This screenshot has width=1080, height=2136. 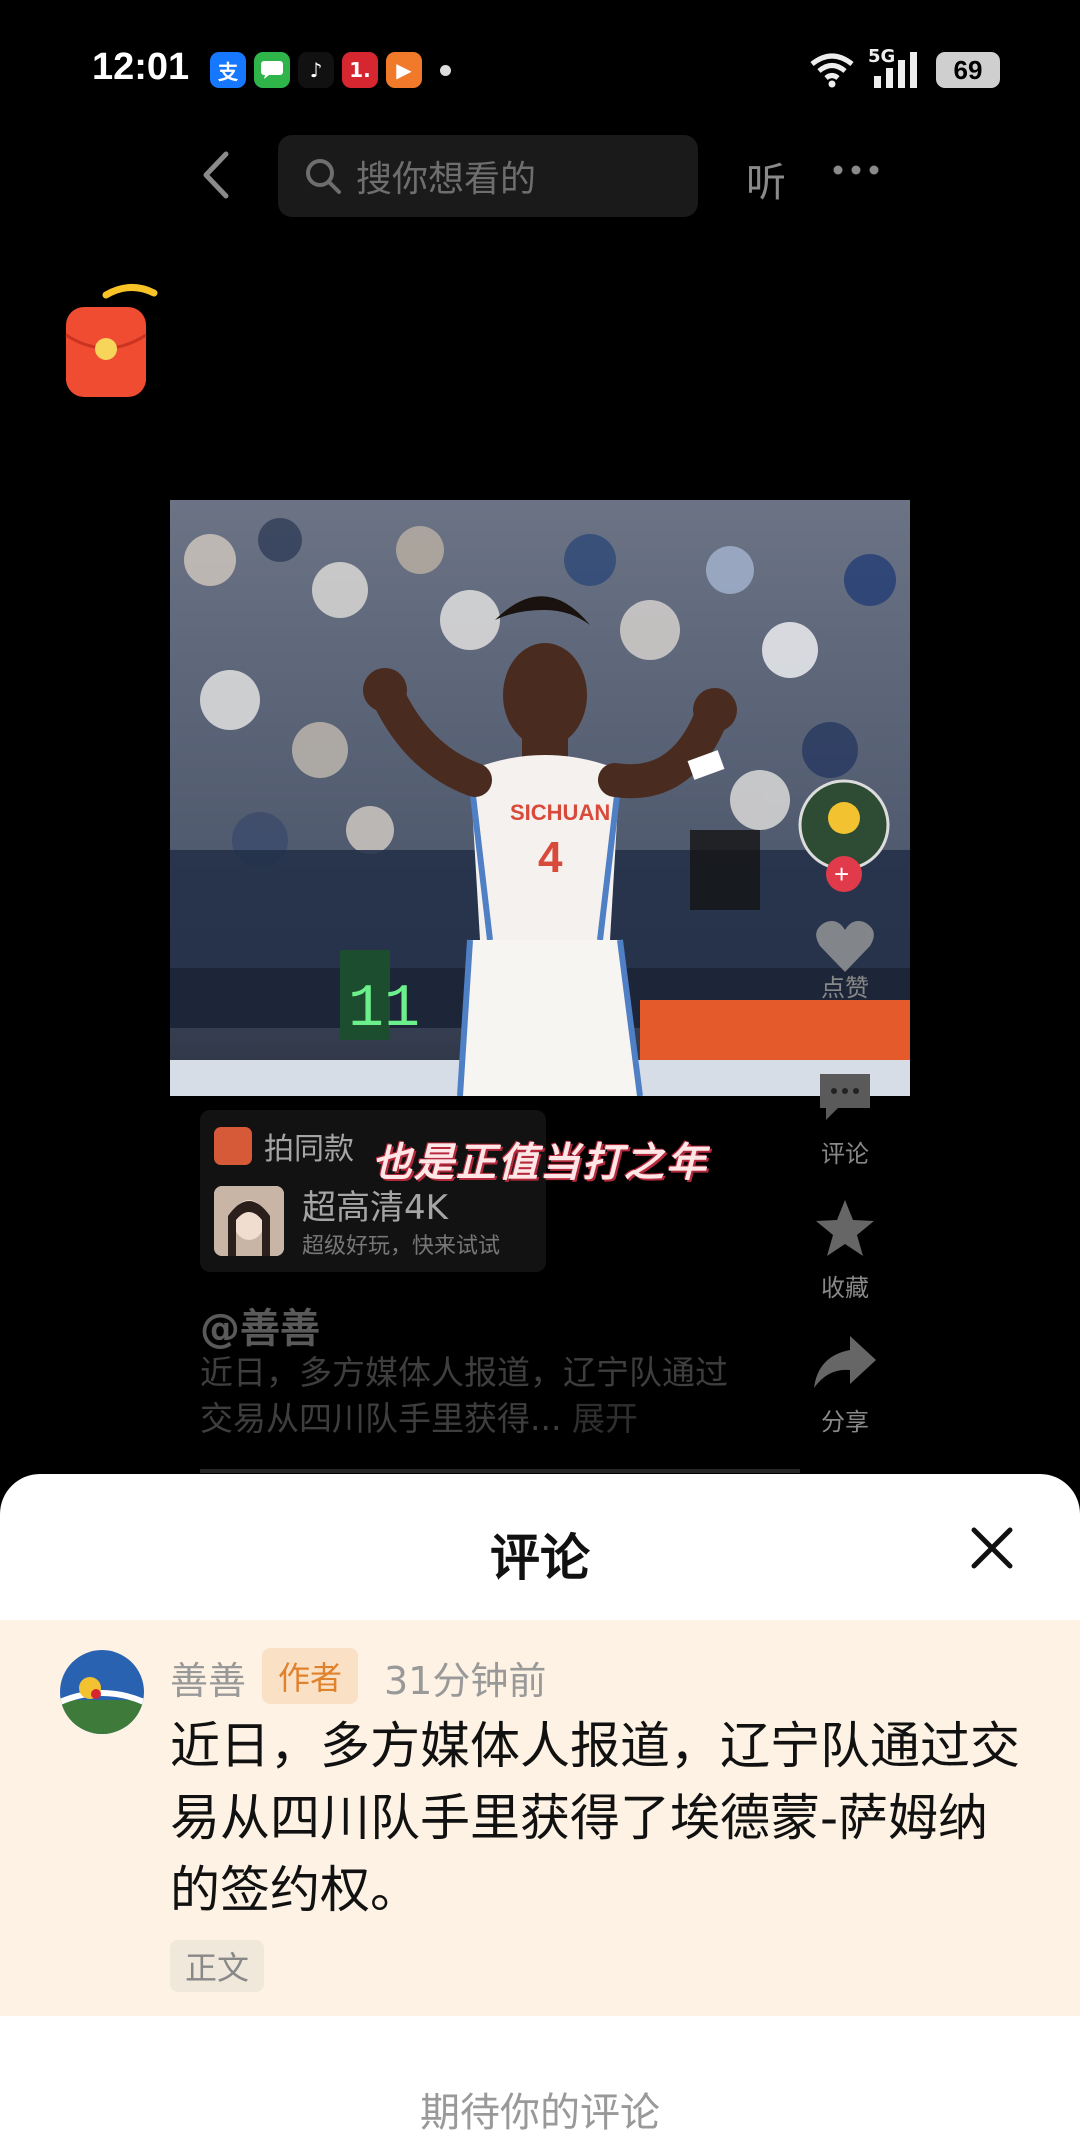 I want to click on status-time: 12:01, so click(x=141, y=67).